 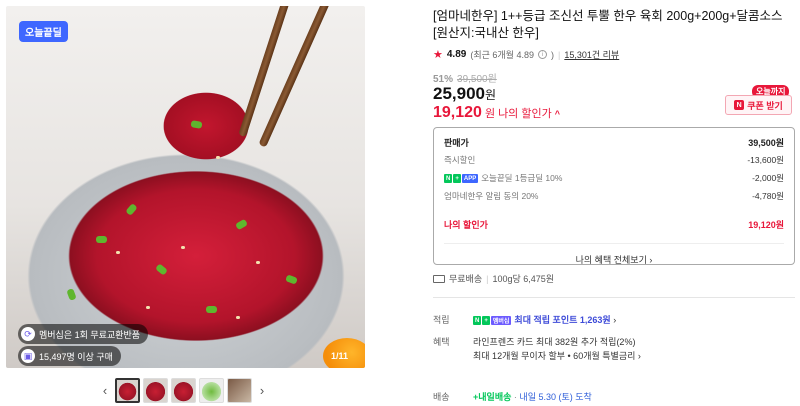 I want to click on purchase-count-pill: ▣ 15,497명 이상 구매, so click(x=69, y=356).